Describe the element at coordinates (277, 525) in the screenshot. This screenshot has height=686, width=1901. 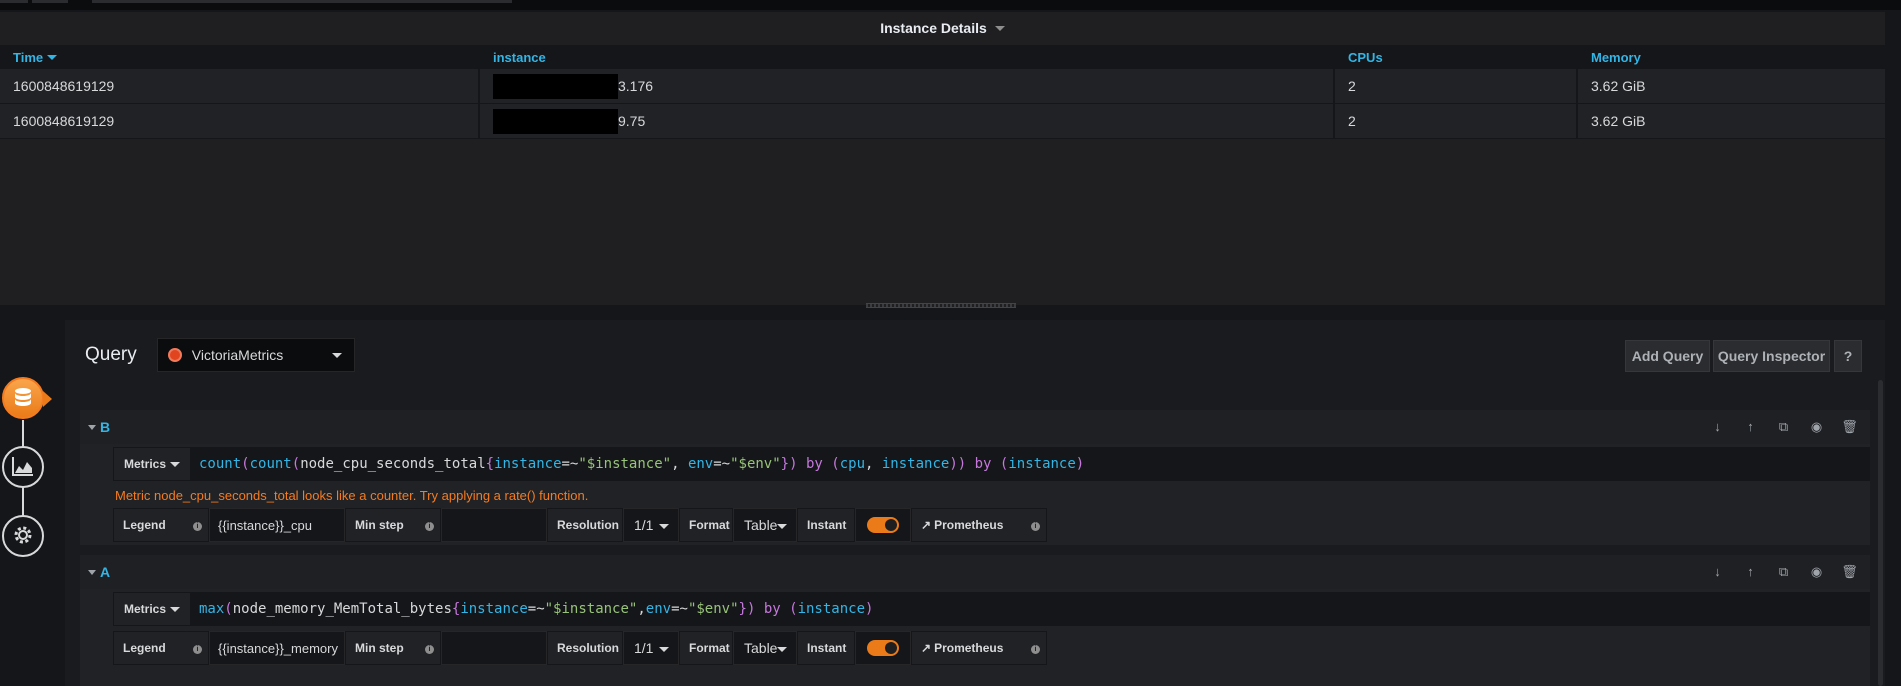
I see `legend-input: {{instance}}_cpu` at that location.